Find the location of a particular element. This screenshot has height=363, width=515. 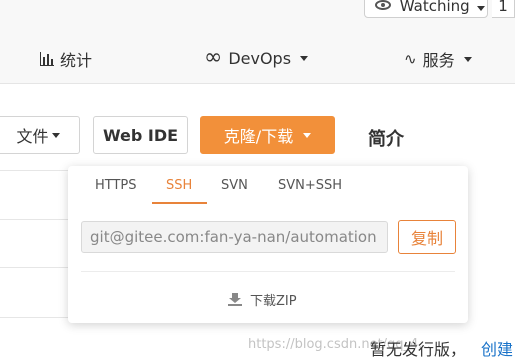

intro-heading: 简介 is located at coordinates (386, 139).